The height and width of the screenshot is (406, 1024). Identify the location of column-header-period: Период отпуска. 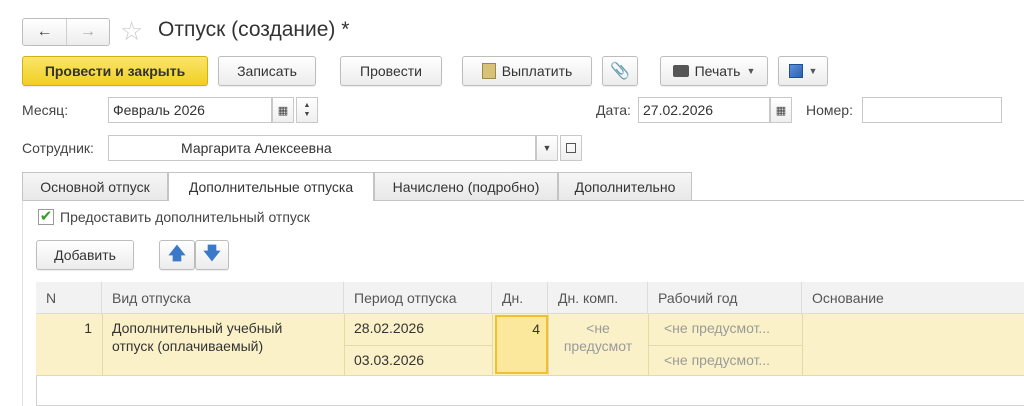
(418, 298).